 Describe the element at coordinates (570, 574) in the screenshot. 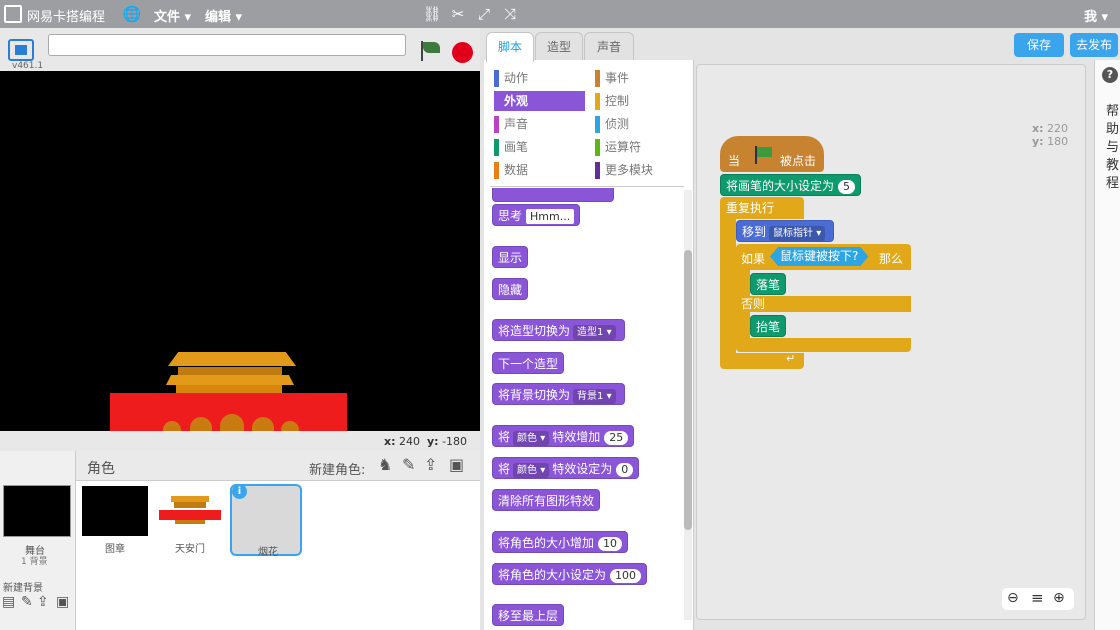

I see `set-size-block: 将角色的大小设定为 100` at that location.